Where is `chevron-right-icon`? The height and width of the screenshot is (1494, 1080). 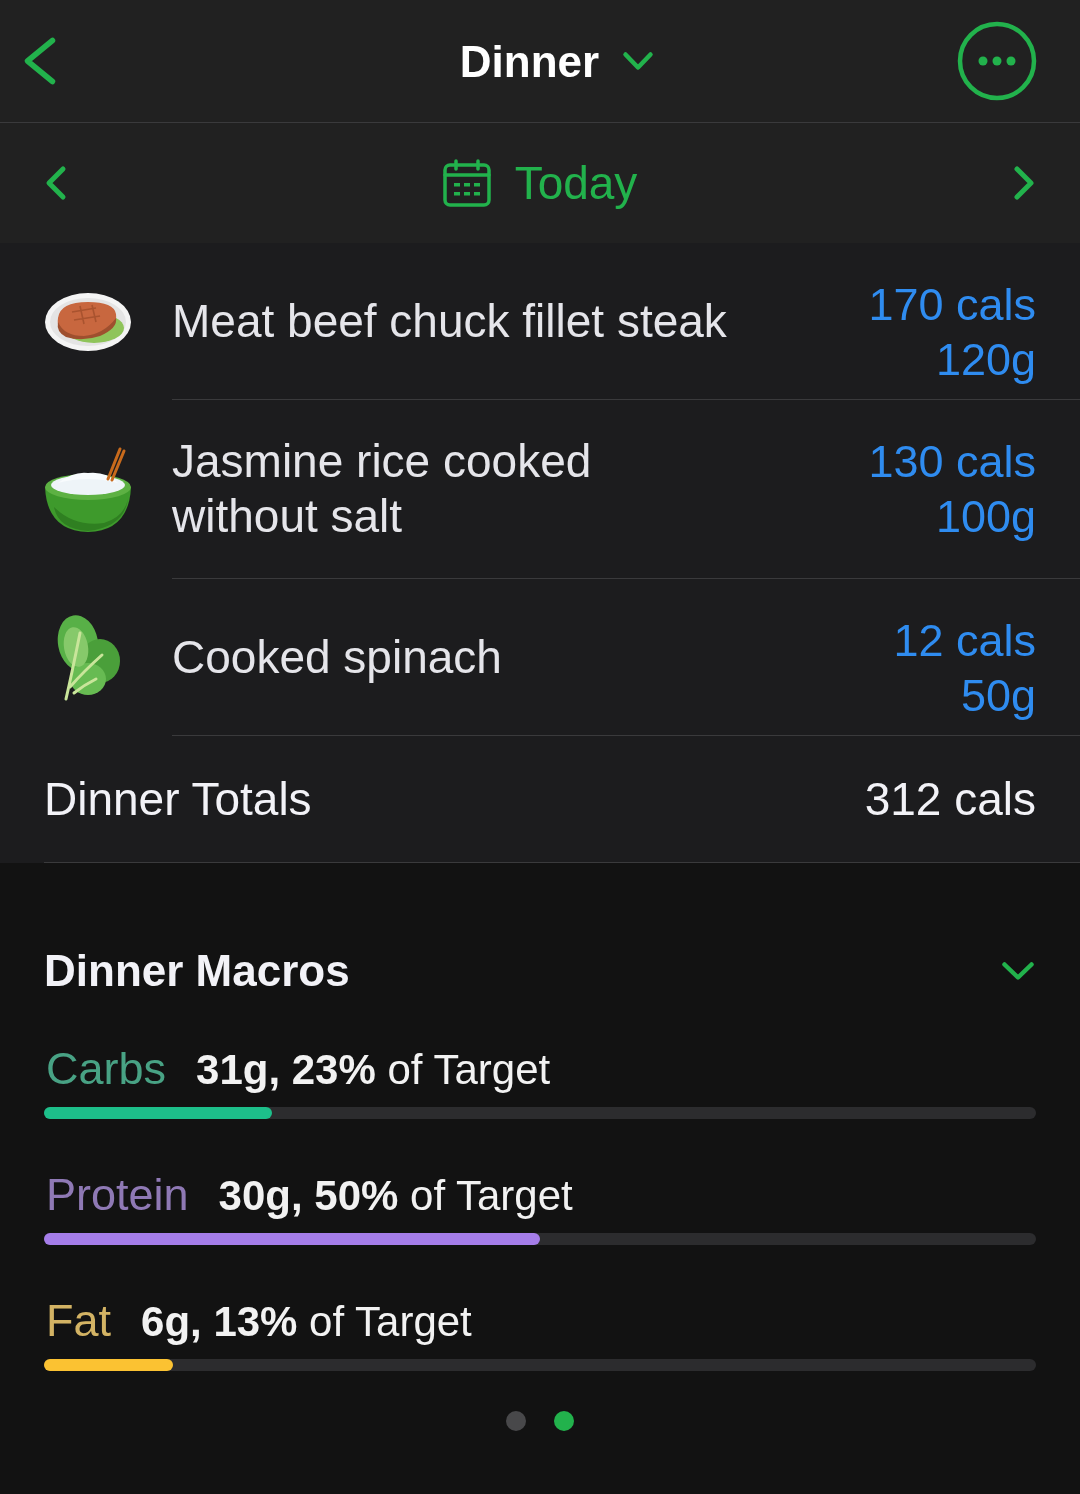 chevron-right-icon is located at coordinates (1024, 183).